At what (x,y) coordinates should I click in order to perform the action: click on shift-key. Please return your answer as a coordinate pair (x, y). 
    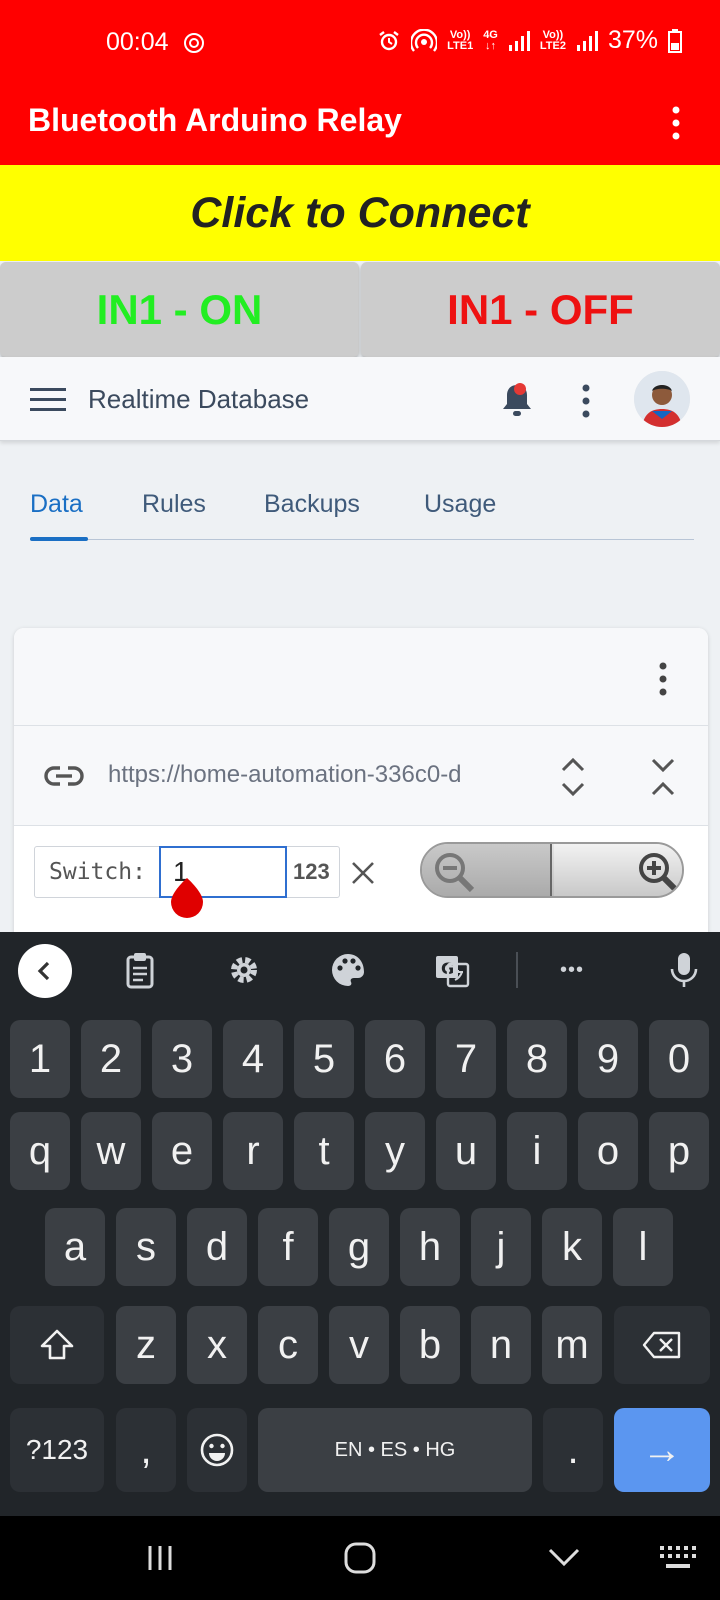
    Looking at the image, I should click on (57, 1345).